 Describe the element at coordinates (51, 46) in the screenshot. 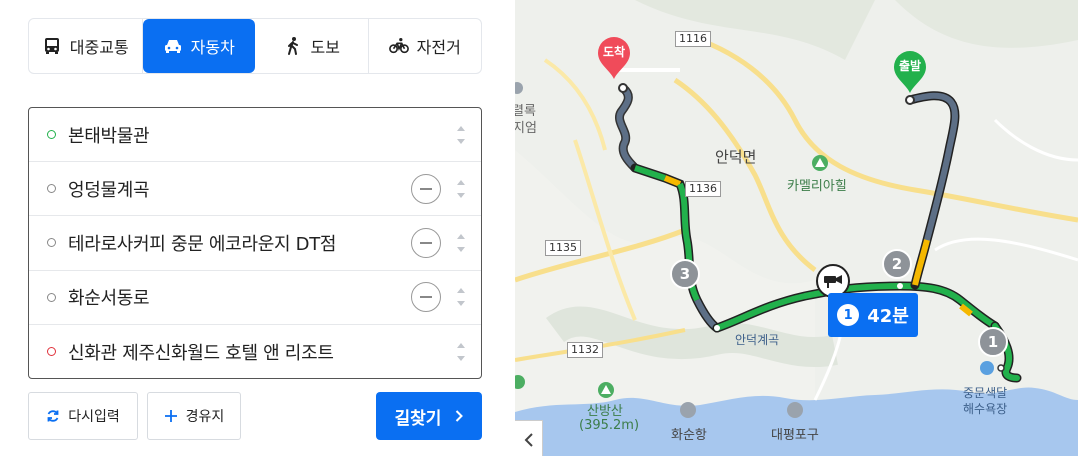

I see `bus-icon` at that location.